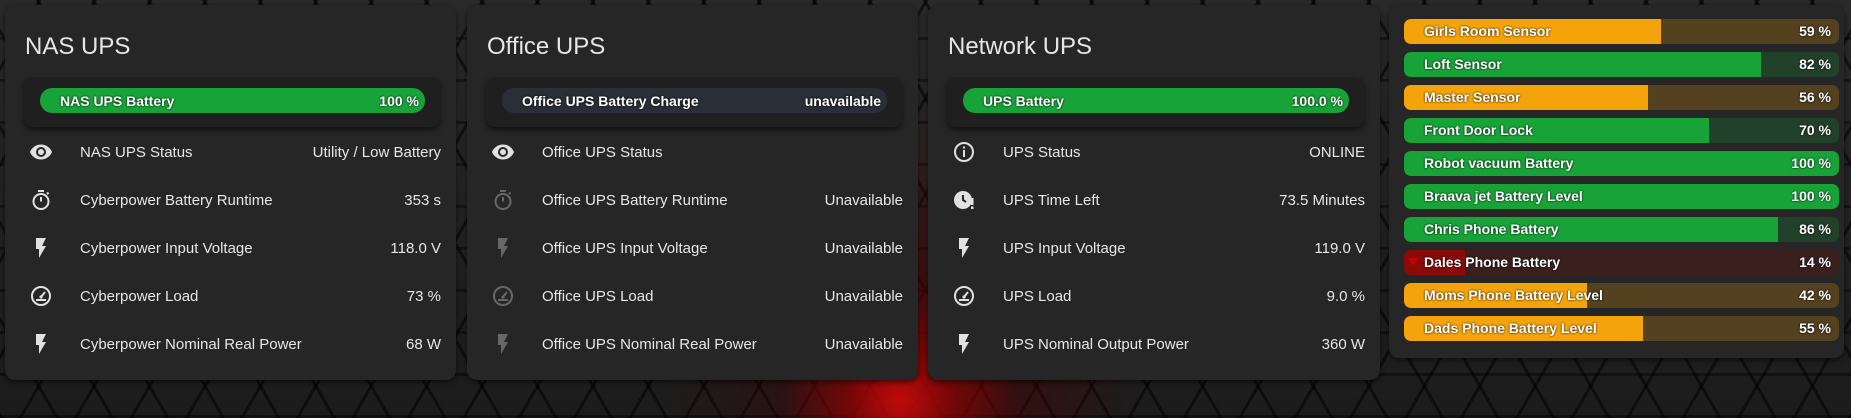  Describe the element at coordinates (422, 200) in the screenshot. I see `entity-value: 353 s` at that location.